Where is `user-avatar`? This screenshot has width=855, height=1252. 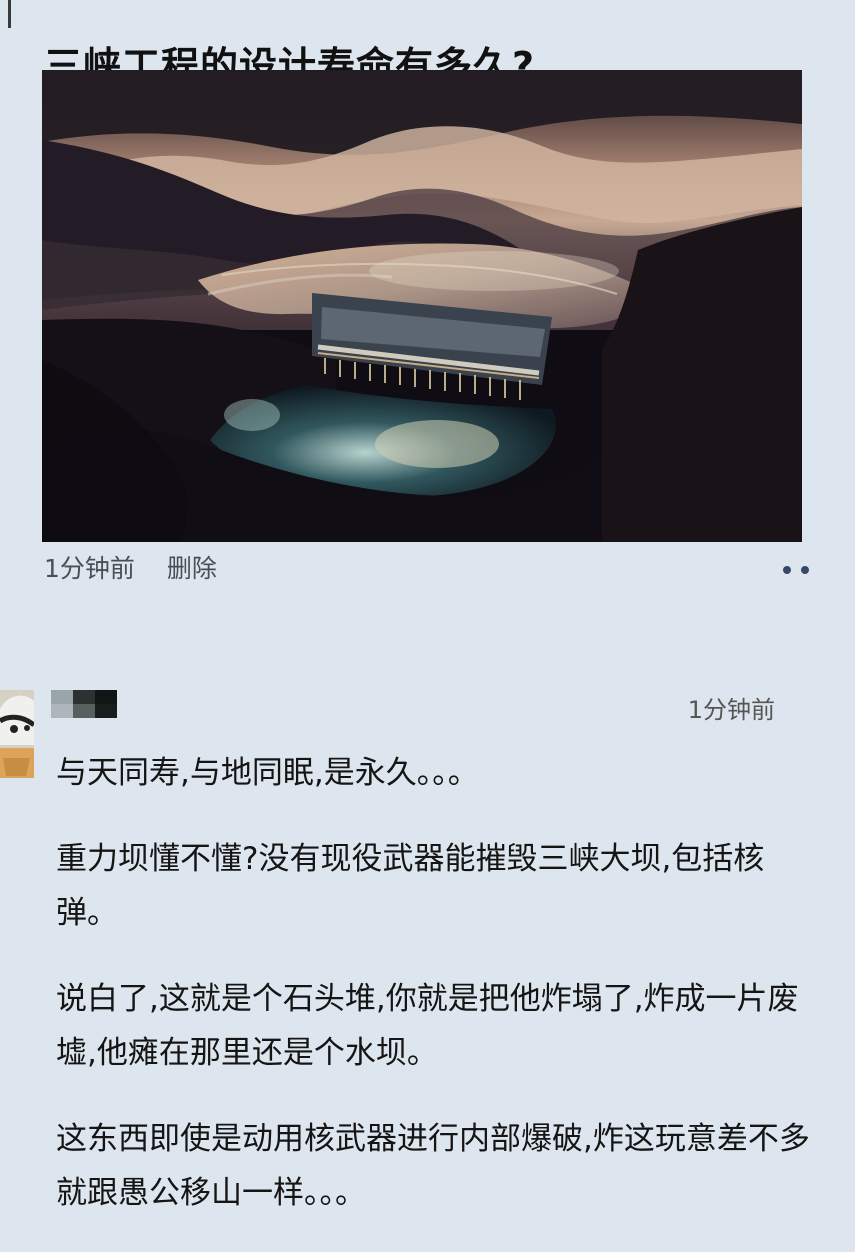 user-avatar is located at coordinates (17, 734).